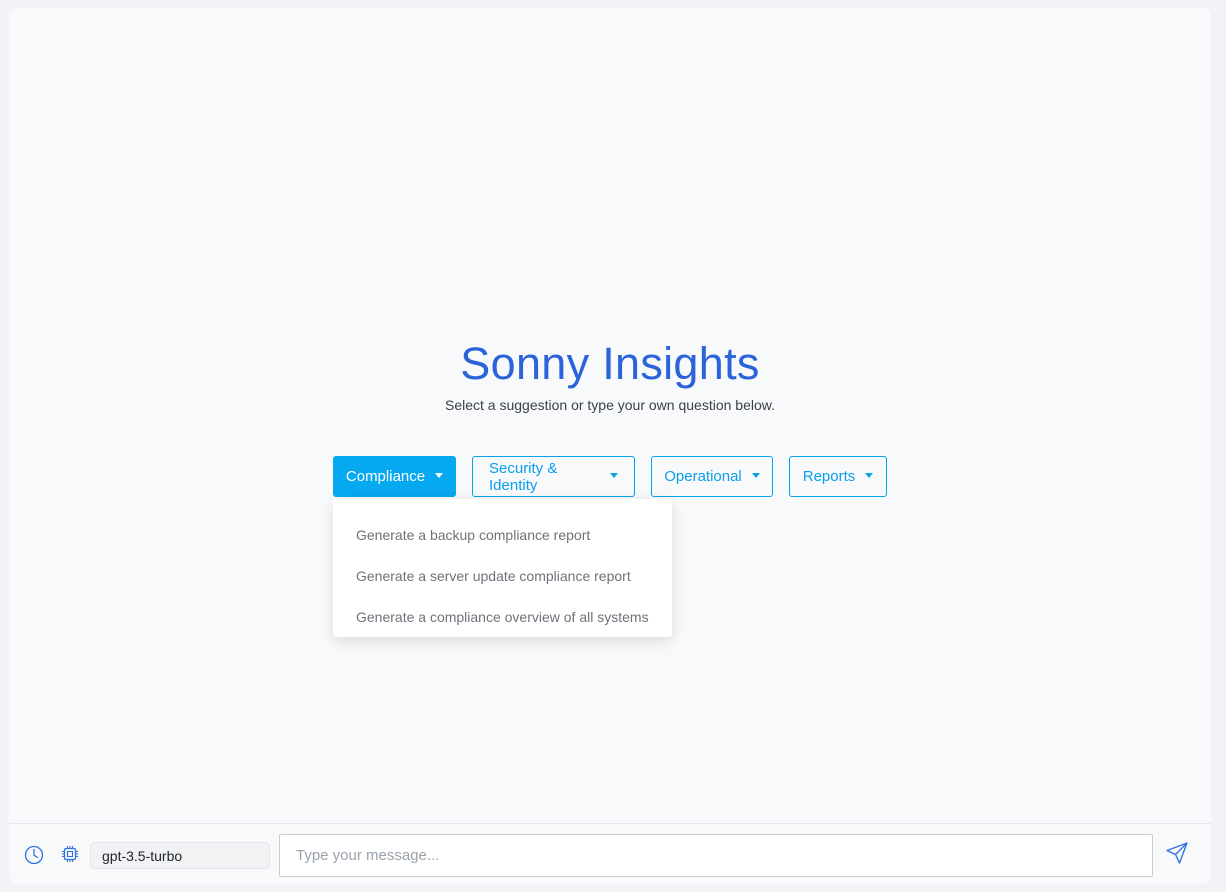 This screenshot has width=1226, height=892. Describe the element at coordinates (70, 854) in the screenshot. I see `chip-icon` at that location.